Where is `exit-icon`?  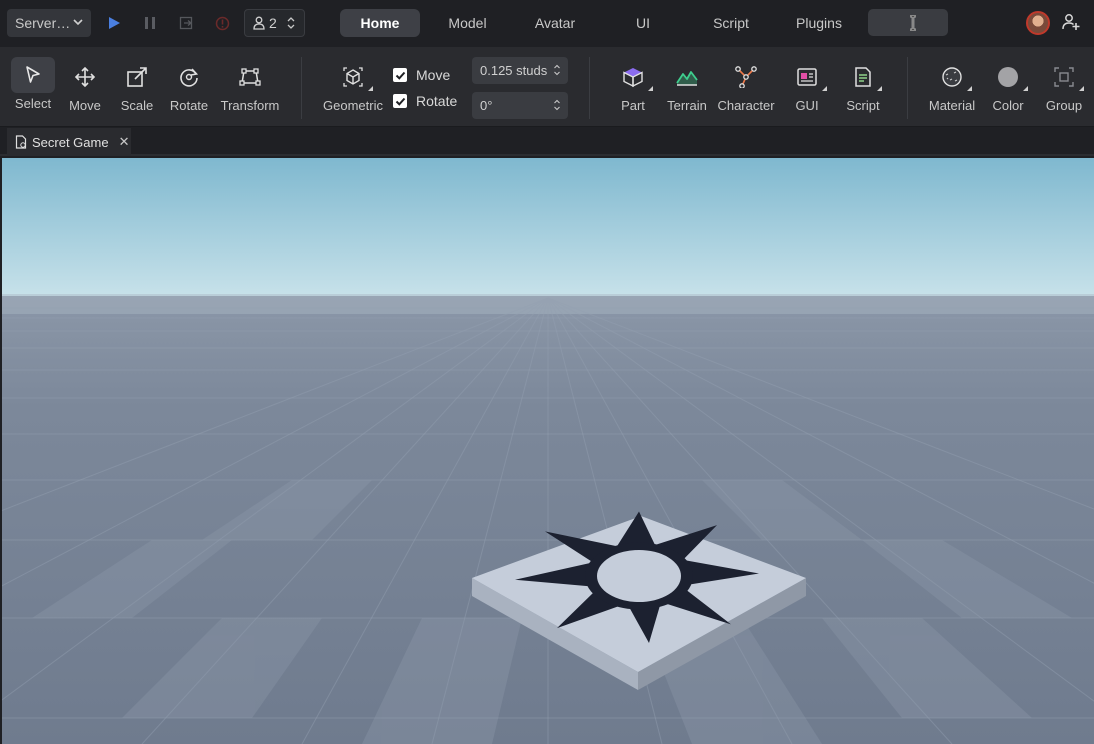 exit-icon is located at coordinates (186, 23).